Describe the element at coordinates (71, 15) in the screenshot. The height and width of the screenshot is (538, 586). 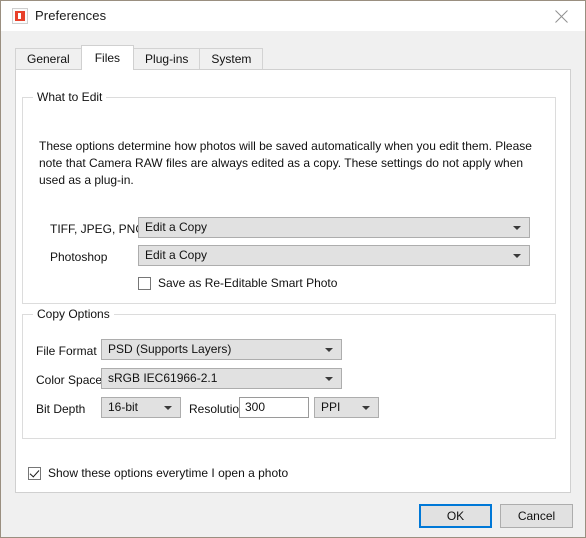
I see `window-title: Preferences` at that location.